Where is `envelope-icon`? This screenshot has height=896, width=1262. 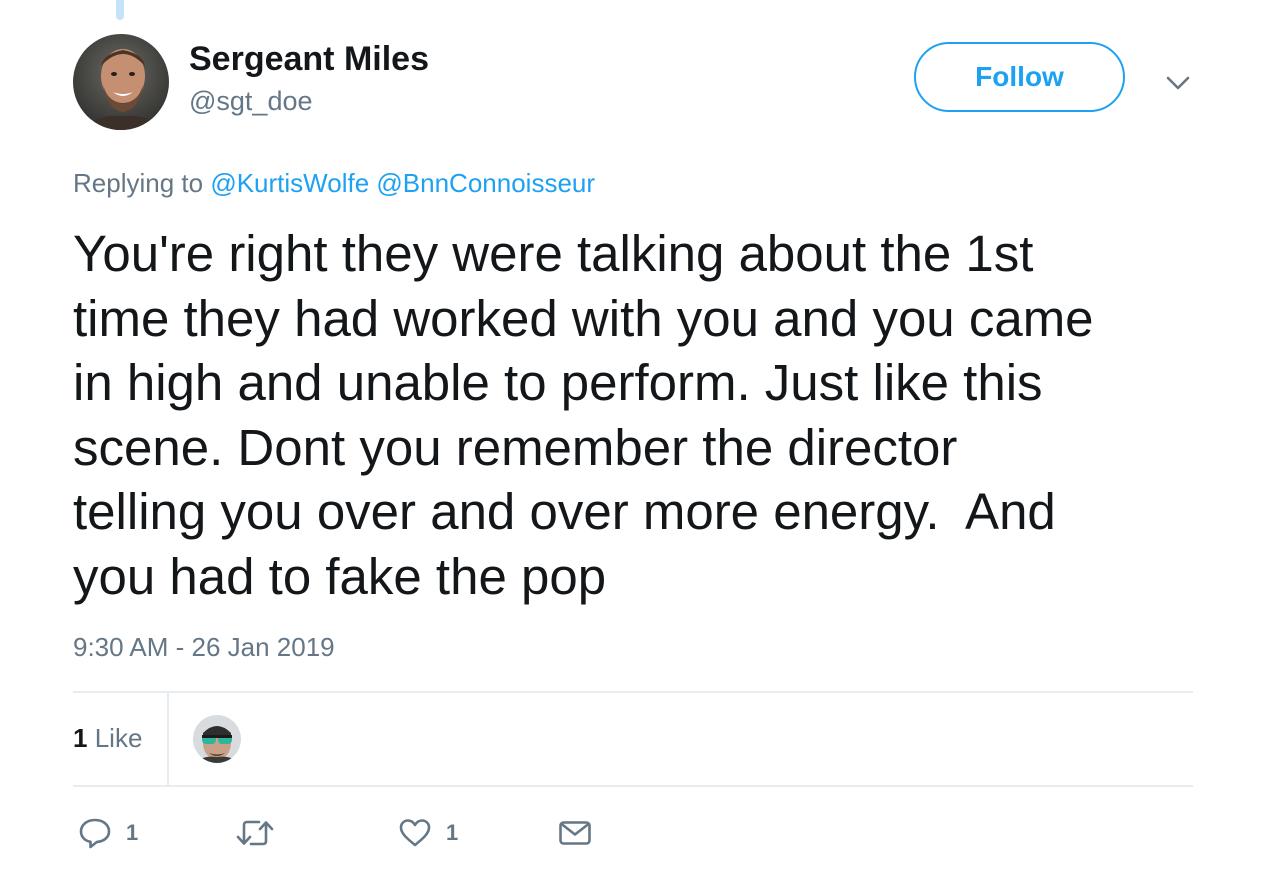
envelope-icon is located at coordinates (575, 833).